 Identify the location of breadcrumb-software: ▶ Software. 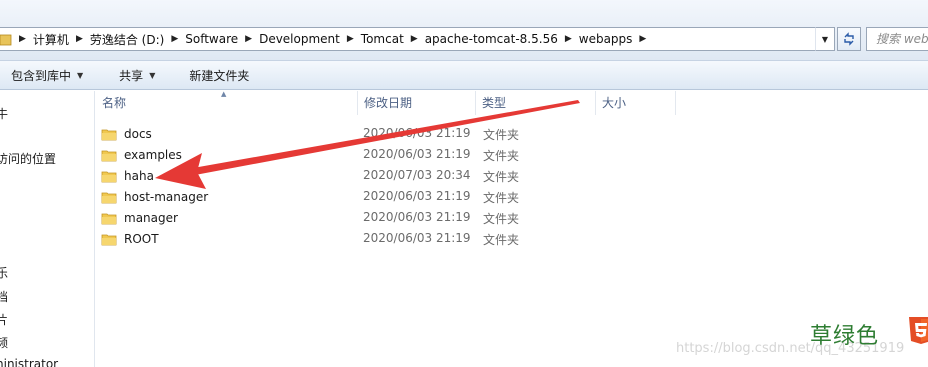
(201, 39).